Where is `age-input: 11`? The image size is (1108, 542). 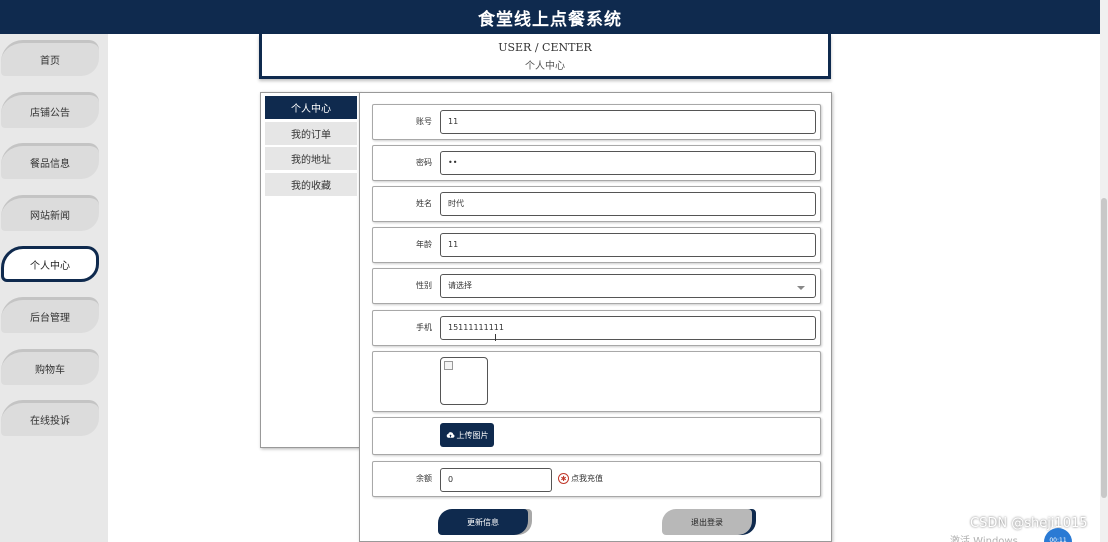 age-input: 11 is located at coordinates (628, 245).